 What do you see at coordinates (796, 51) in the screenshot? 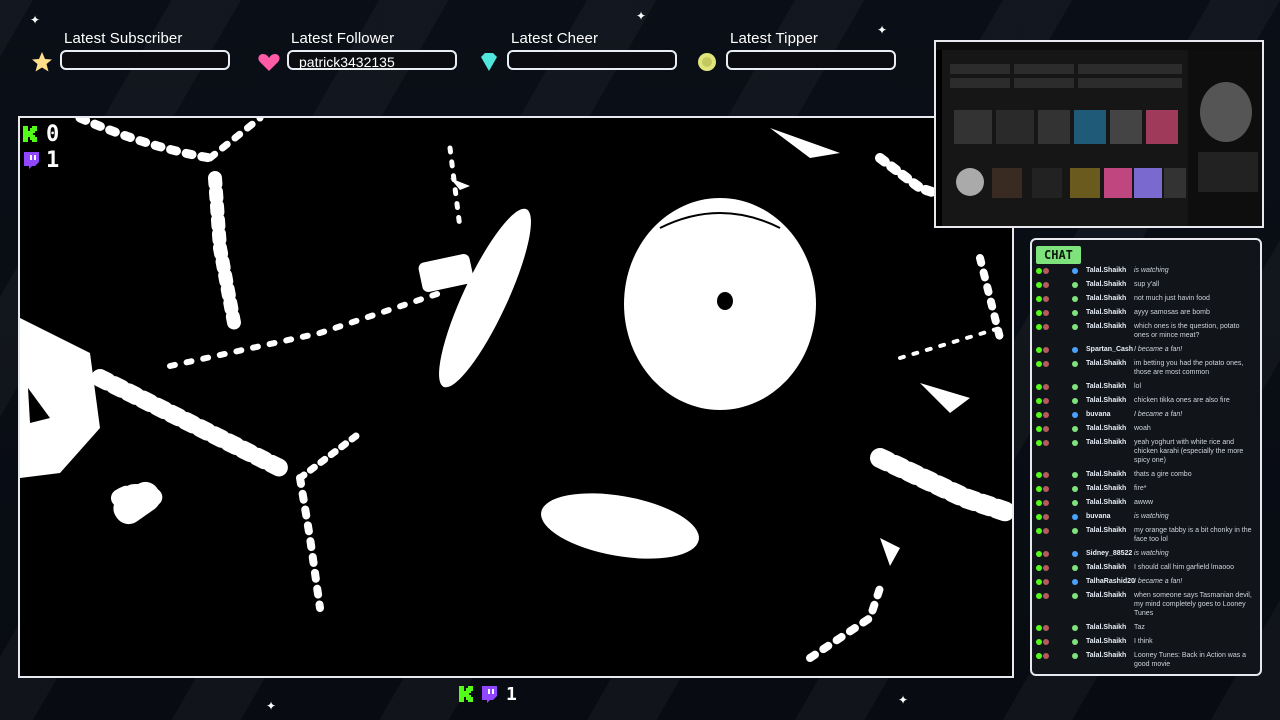
I see `latest-tipper: Latest Tipper` at bounding box center [796, 51].